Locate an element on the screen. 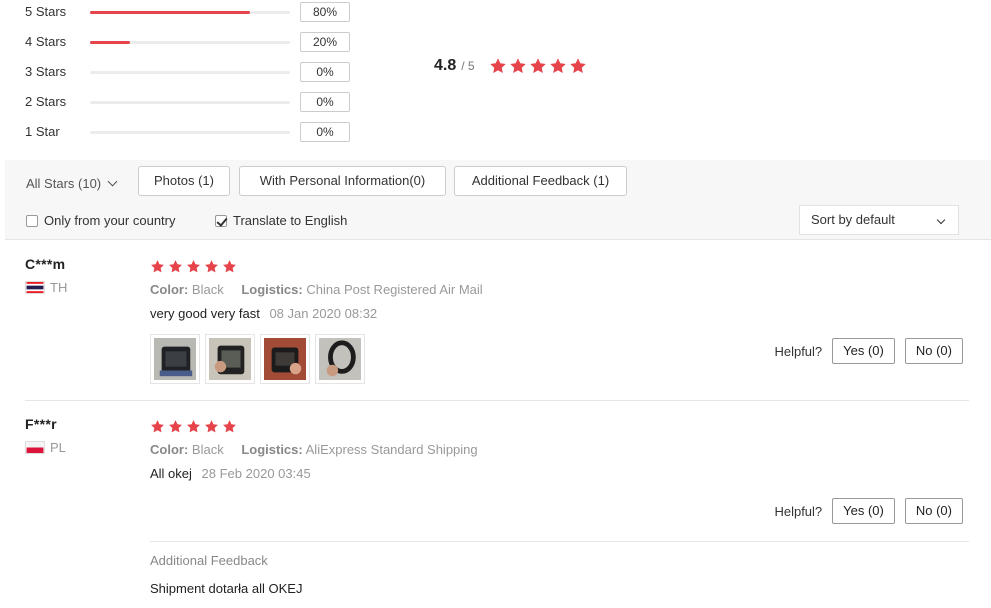 This screenshot has width=991, height=608. reviewer-name: C***m is located at coordinates (45, 264).